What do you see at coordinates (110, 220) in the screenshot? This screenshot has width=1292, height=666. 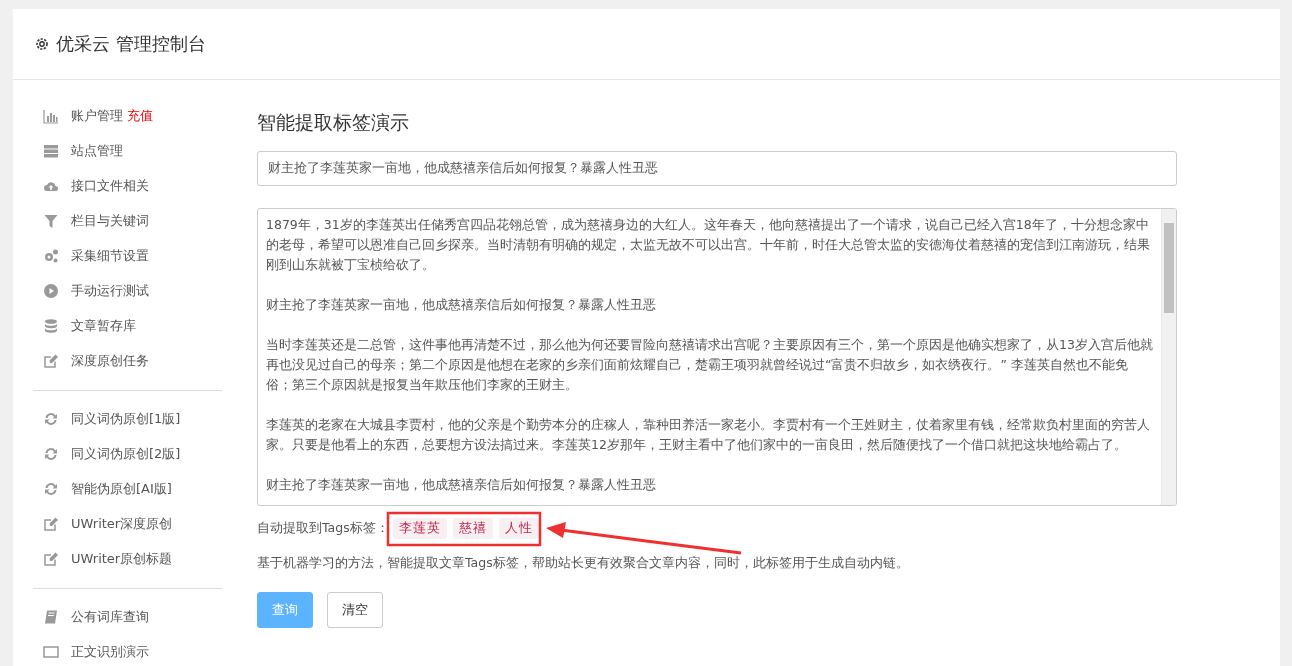 I see `sidebar-item: 栏目与关键词` at bounding box center [110, 220].